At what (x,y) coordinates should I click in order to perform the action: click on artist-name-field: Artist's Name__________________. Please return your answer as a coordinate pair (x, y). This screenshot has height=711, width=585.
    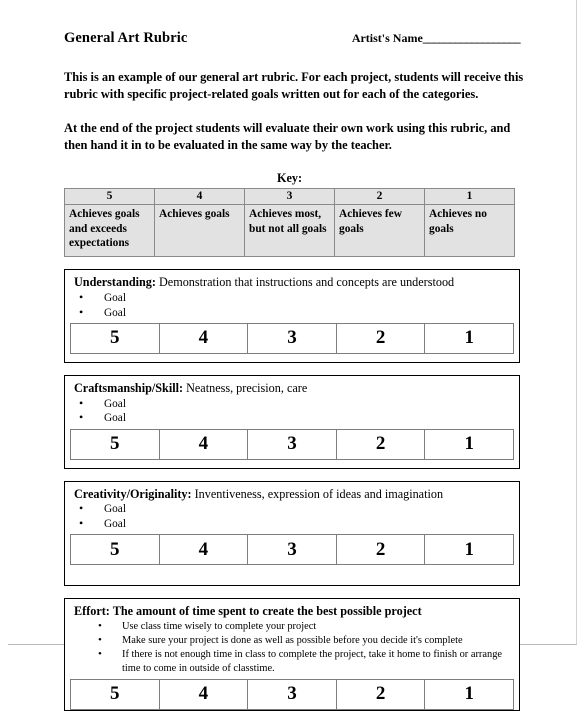
    Looking at the image, I should click on (438, 38).